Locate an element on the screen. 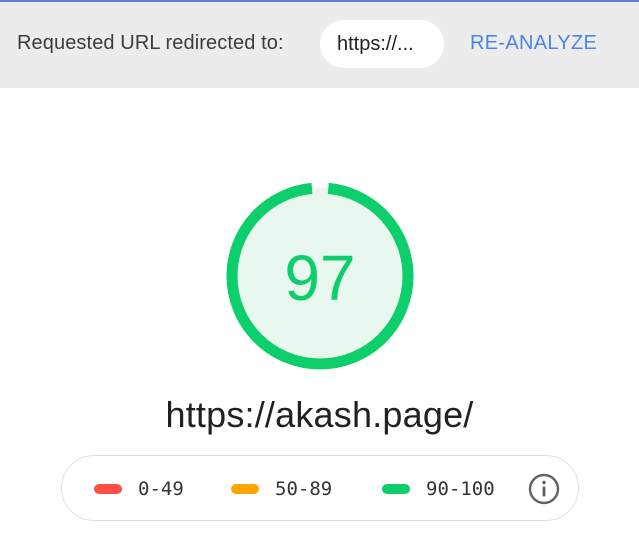  legend-item-pass: 90-100 is located at coordinates (438, 489).